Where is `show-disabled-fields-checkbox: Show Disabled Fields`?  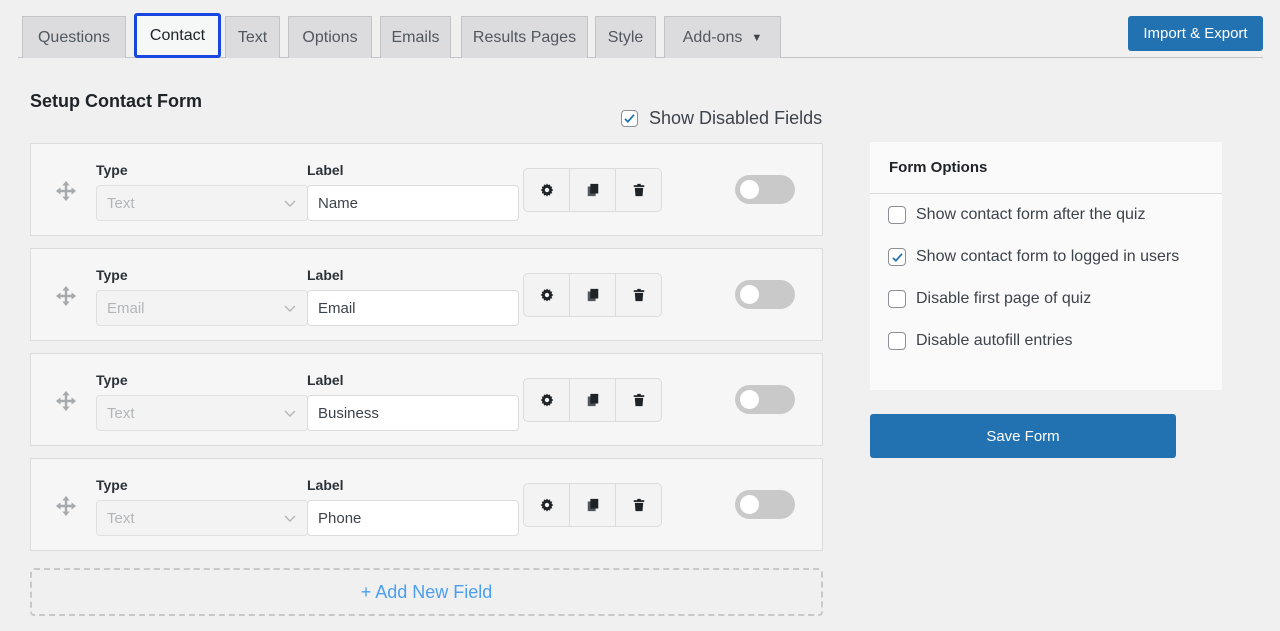 show-disabled-fields-checkbox: Show Disabled Fields is located at coordinates (721, 118).